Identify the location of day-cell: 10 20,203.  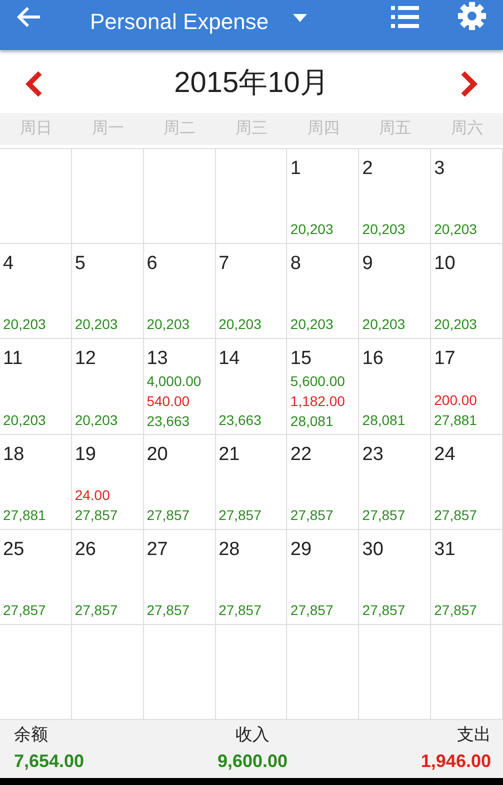
(467, 292).